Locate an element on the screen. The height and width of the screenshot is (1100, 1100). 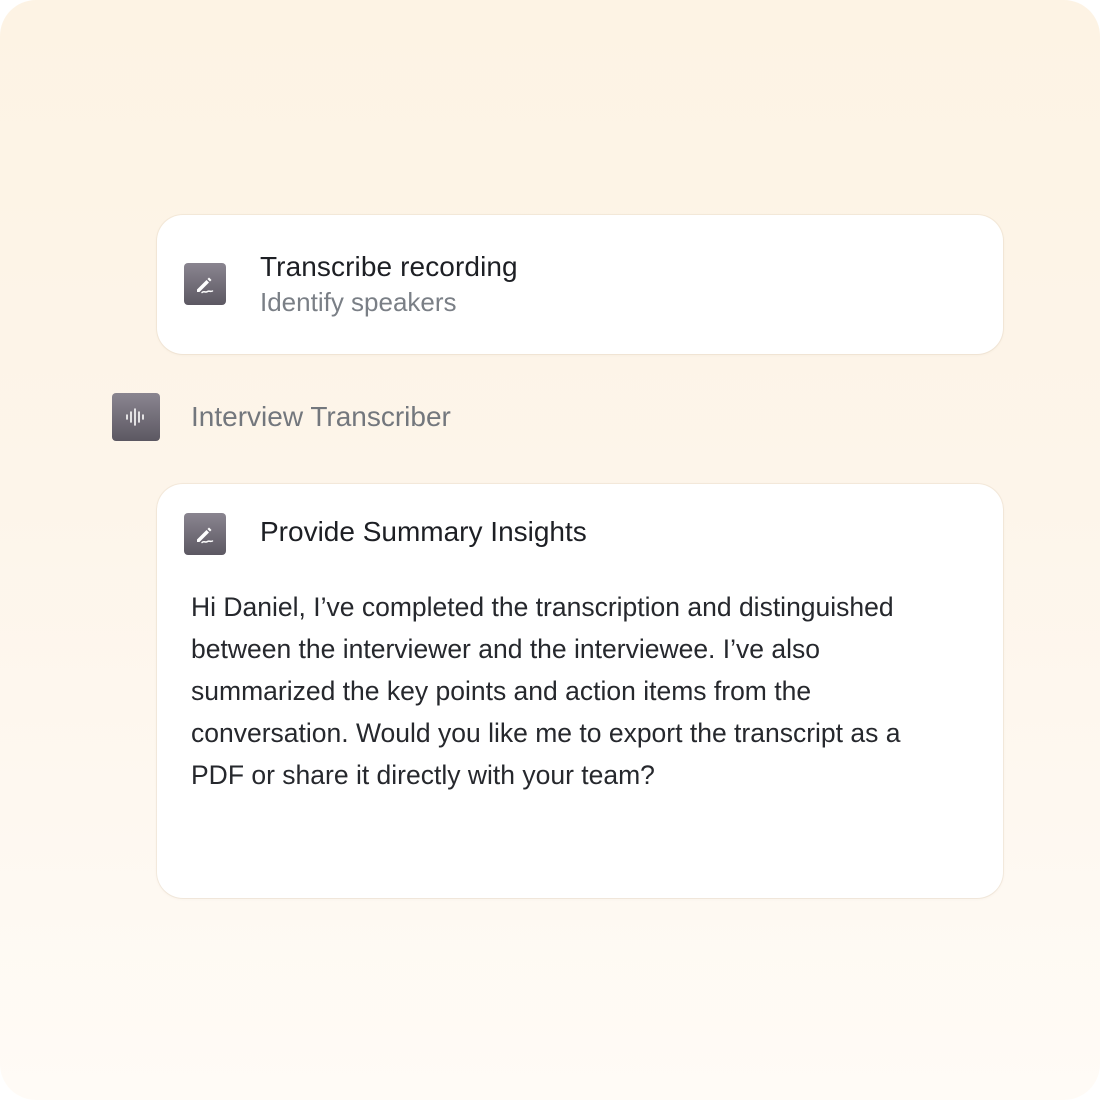
task-card: Transcribe recording Identify speakers is located at coordinates (580, 284).